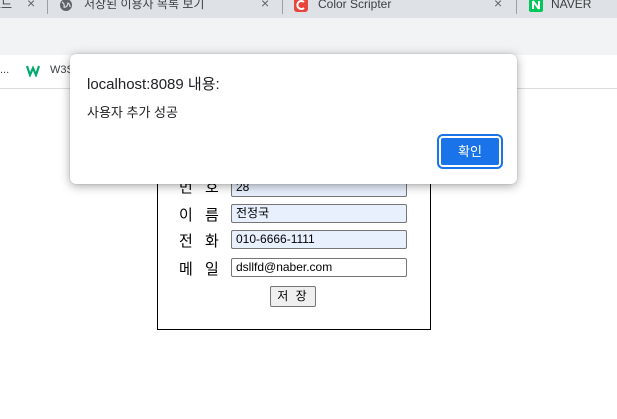 The height and width of the screenshot is (419, 617). I want to click on dialog-title: localhost:8089 내용:, so click(153, 84).